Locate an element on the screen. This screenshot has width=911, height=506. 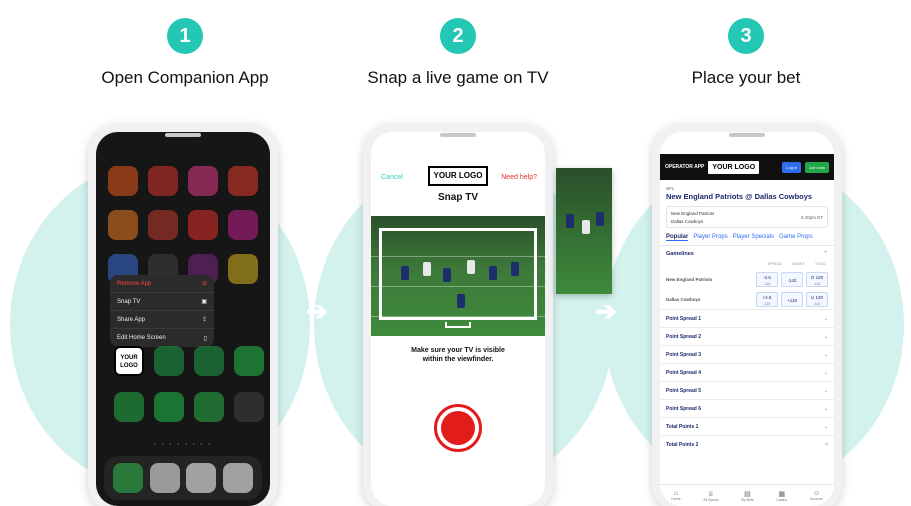
total-odds-button: O 120 -110 is located at coordinates (817, 279).